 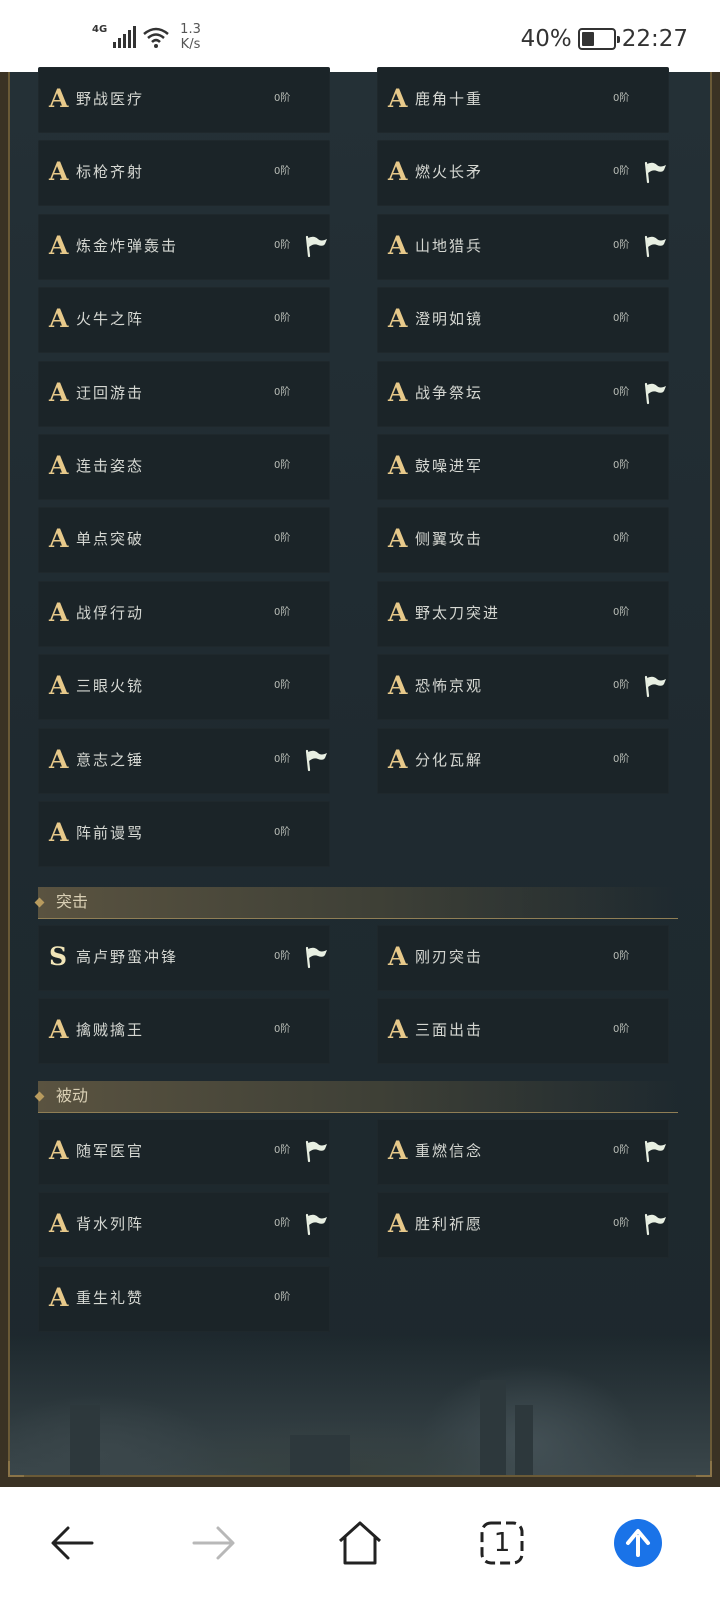 I want to click on skill-card: A 野太刀突进 0阶, so click(x=523, y=614).